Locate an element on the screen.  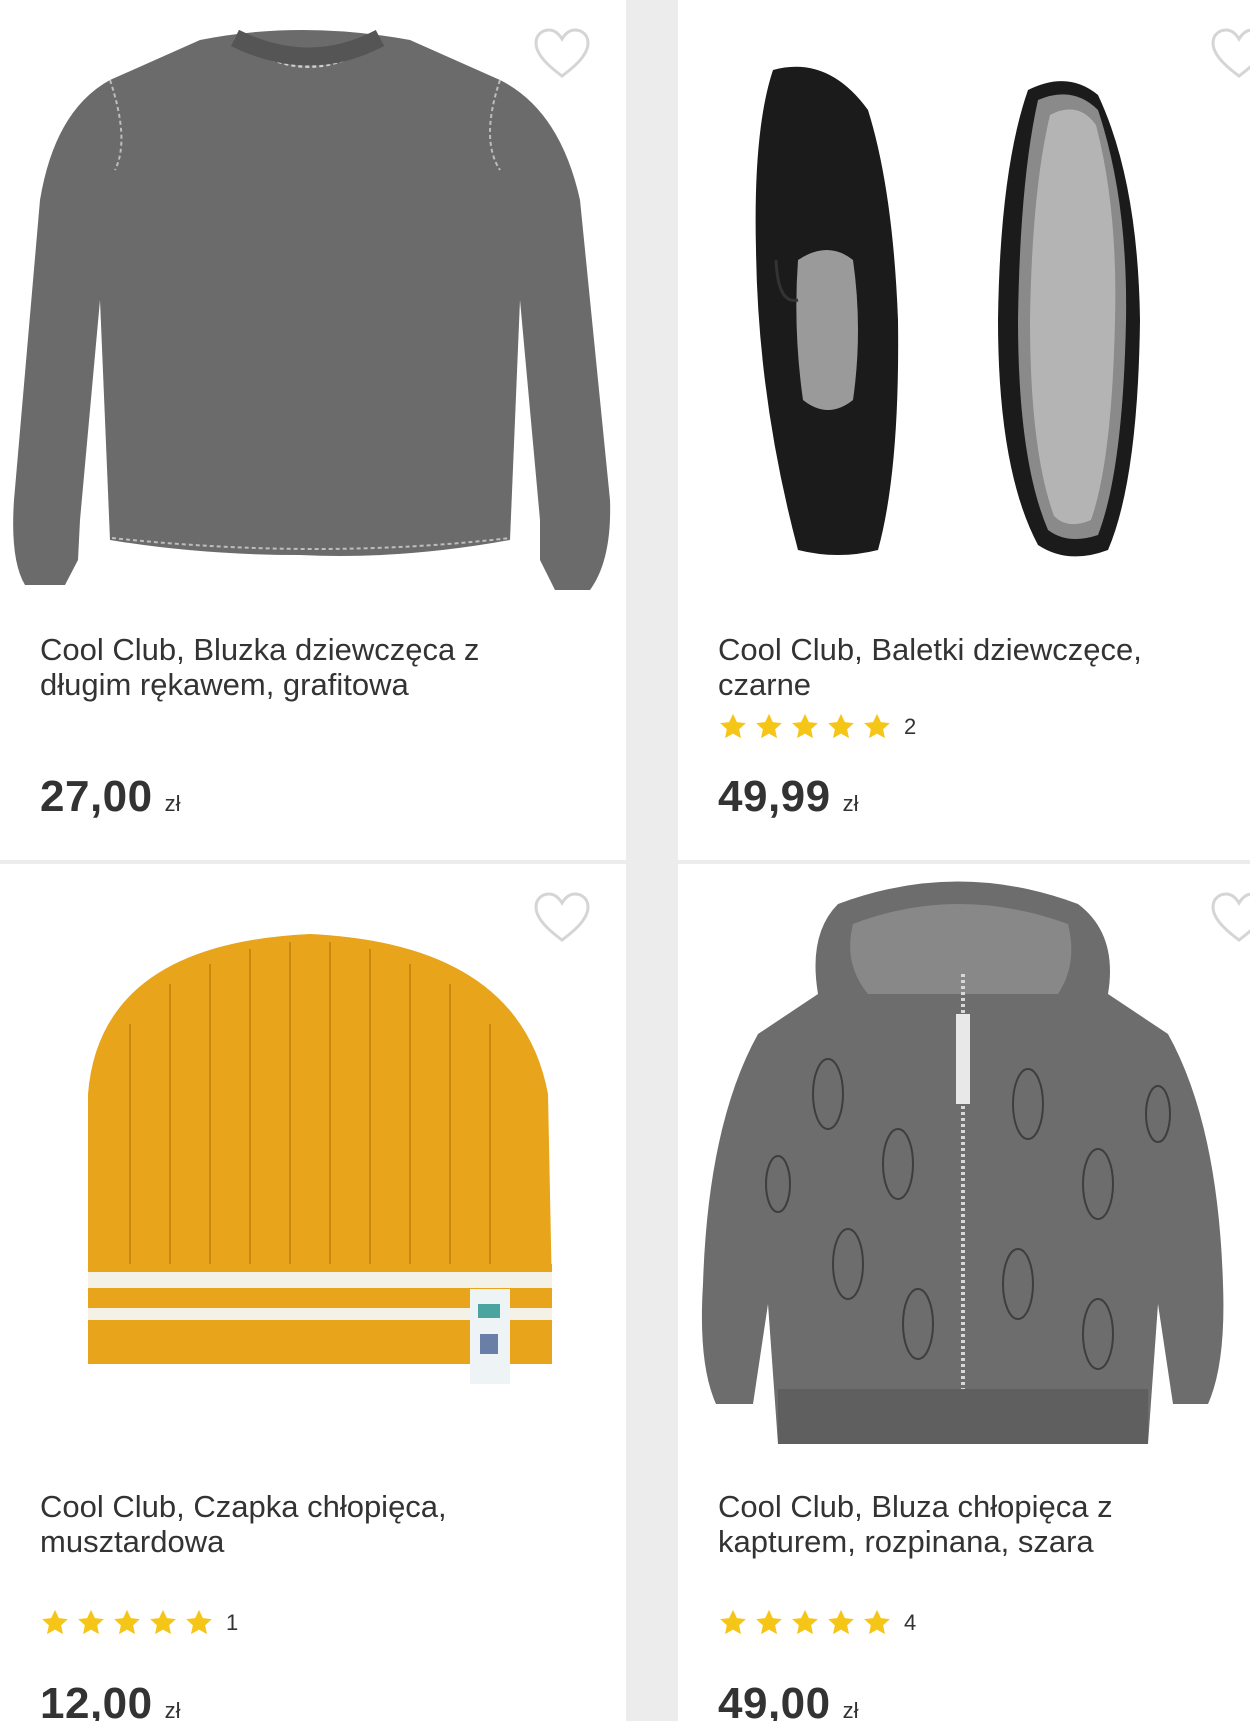
rating: 4 is located at coordinates (817, 1623).